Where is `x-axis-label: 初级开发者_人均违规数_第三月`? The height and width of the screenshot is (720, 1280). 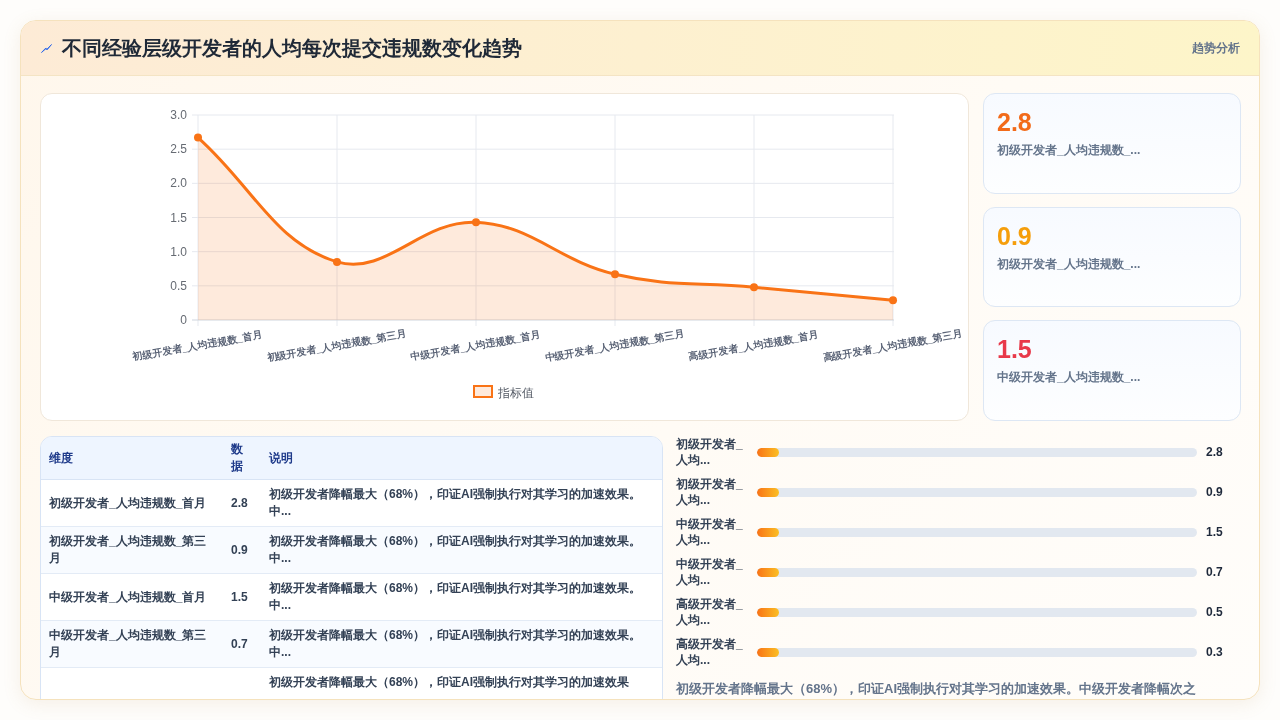
x-axis-label: 初级开发者_人均违规数_第三月 is located at coordinates (336, 345).